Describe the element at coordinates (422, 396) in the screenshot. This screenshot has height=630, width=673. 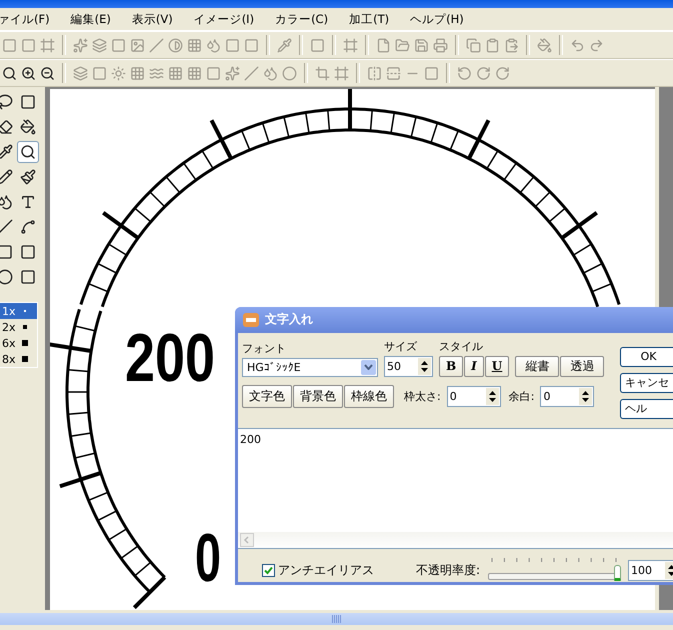
I see `border-width-label: 枠太さ:` at that location.